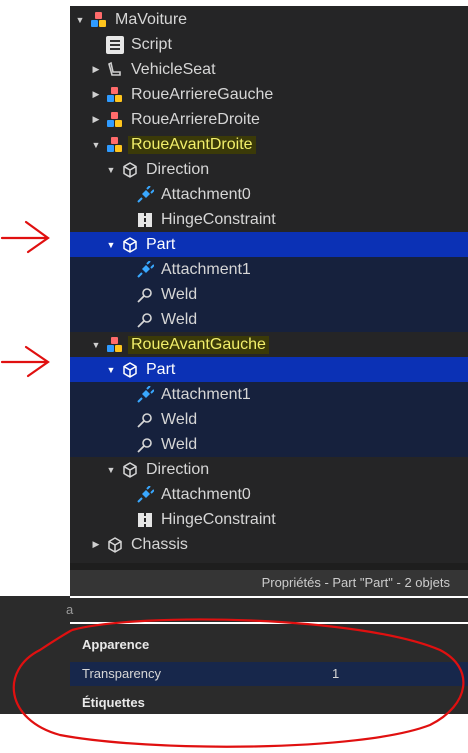  Describe the element at coordinates (121, 673) in the screenshot. I see `property-name: Transparency` at that location.